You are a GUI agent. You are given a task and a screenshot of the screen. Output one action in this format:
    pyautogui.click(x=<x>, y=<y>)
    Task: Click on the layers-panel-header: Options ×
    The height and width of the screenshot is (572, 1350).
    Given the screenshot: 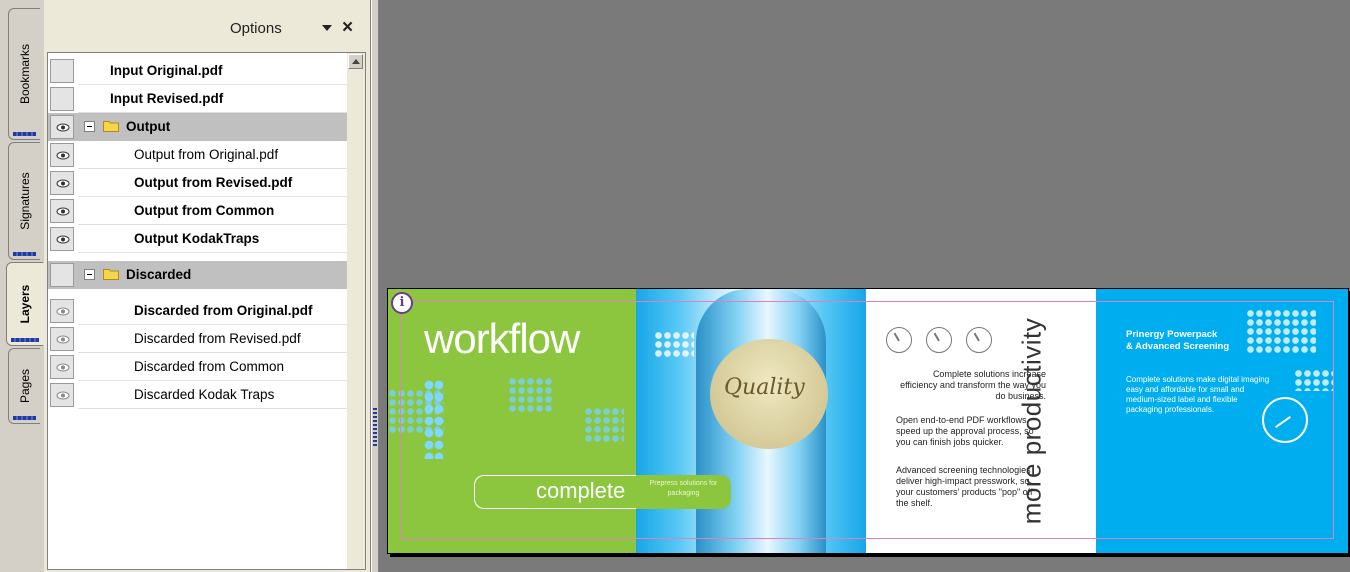 What is the action you would take?
    pyautogui.click(x=207, y=24)
    